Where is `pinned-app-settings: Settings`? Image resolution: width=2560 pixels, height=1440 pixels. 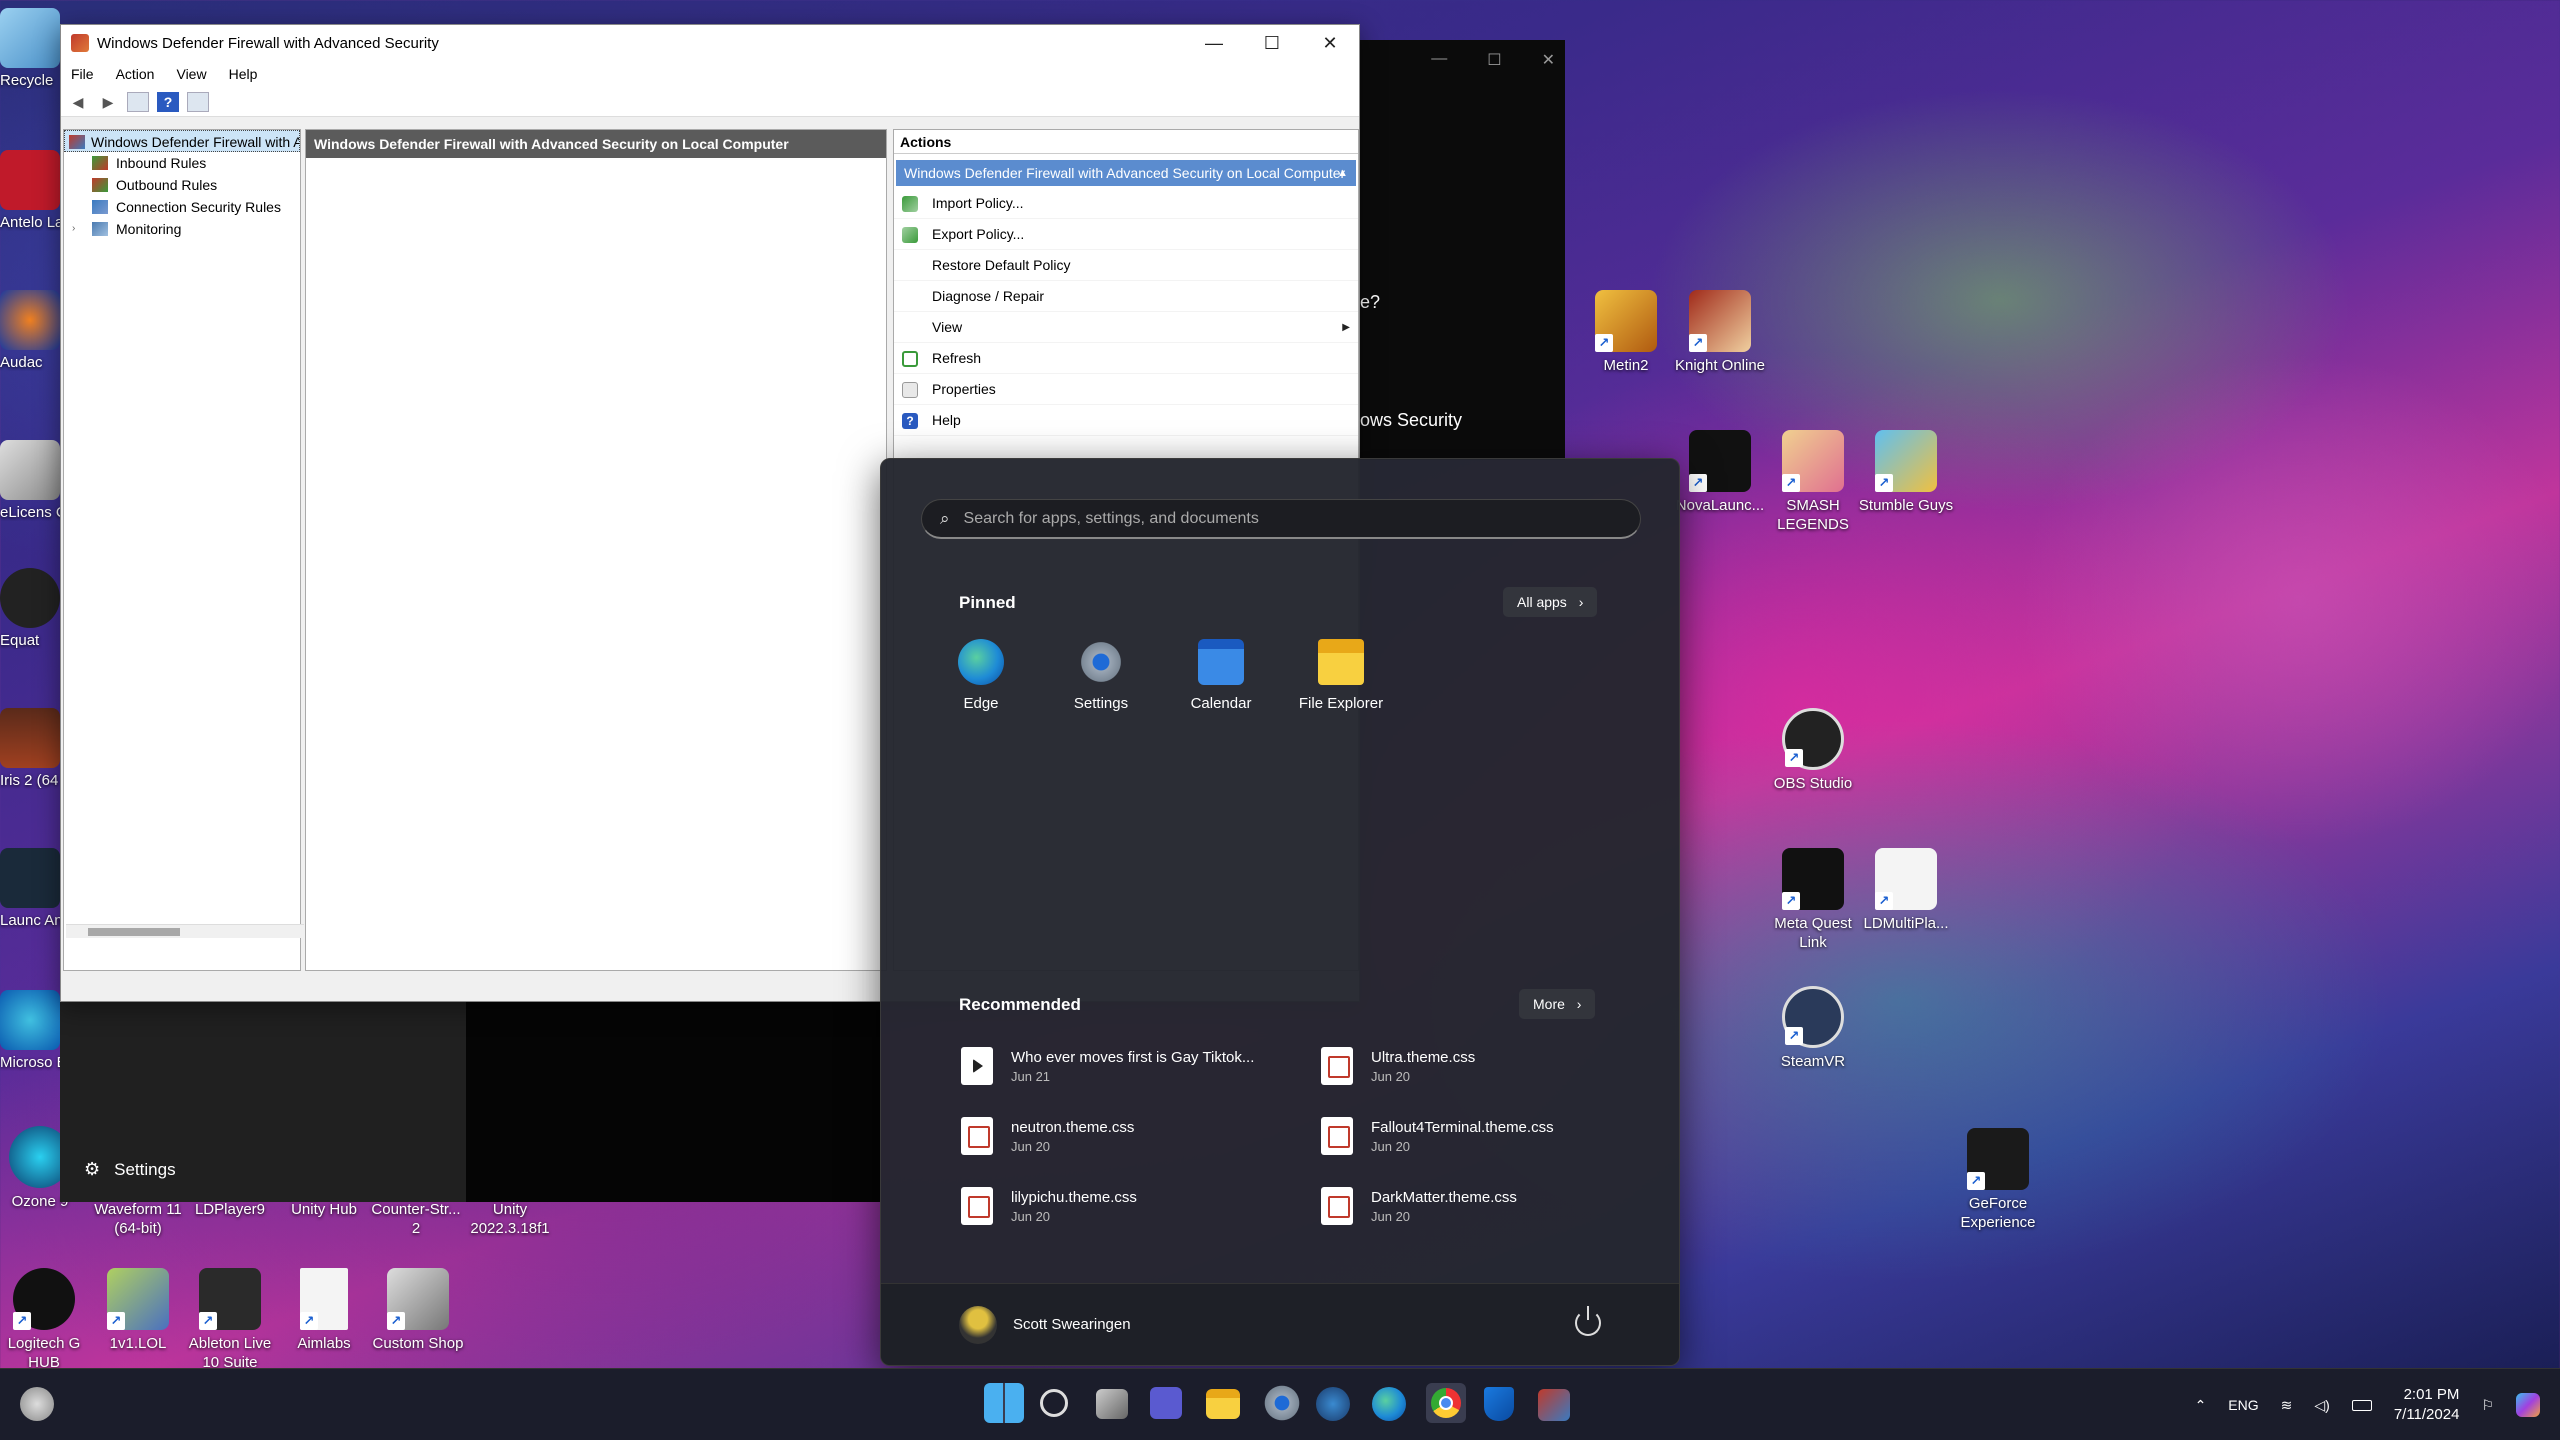
pinned-app-settings: Settings is located at coordinates (1101, 675).